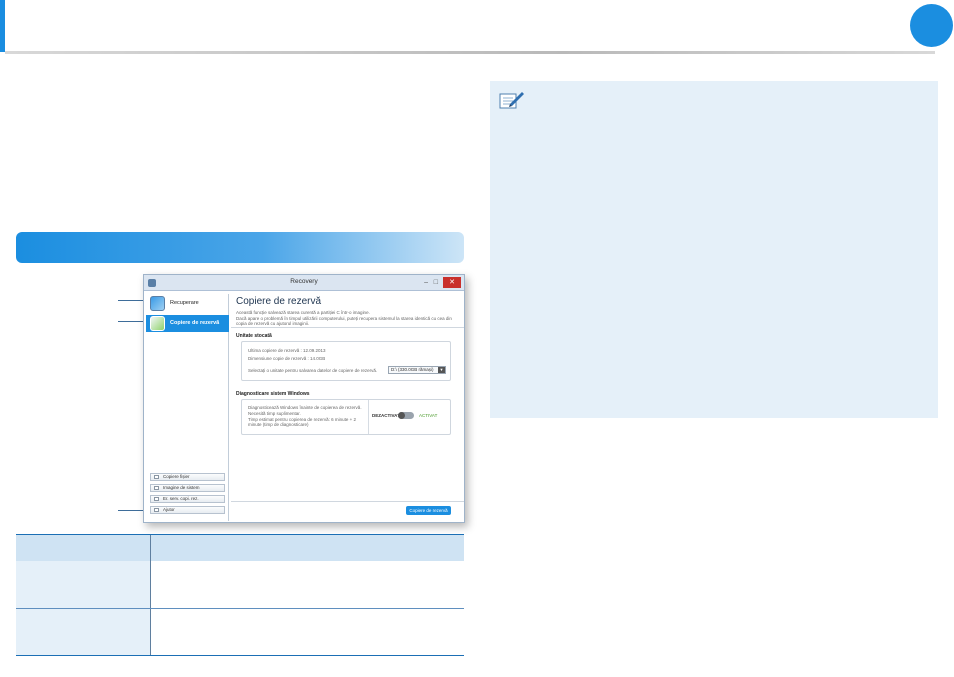 The image size is (954, 677). What do you see at coordinates (240, 655) in the screenshot?
I see `table-bottom-rule` at bounding box center [240, 655].